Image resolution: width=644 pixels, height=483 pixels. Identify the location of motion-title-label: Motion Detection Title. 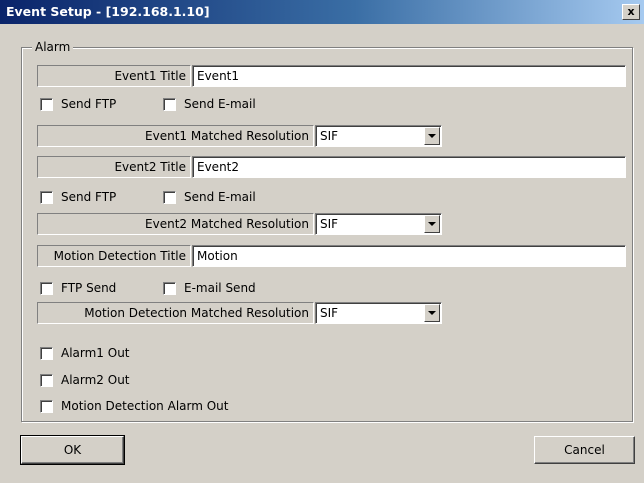
(114, 256).